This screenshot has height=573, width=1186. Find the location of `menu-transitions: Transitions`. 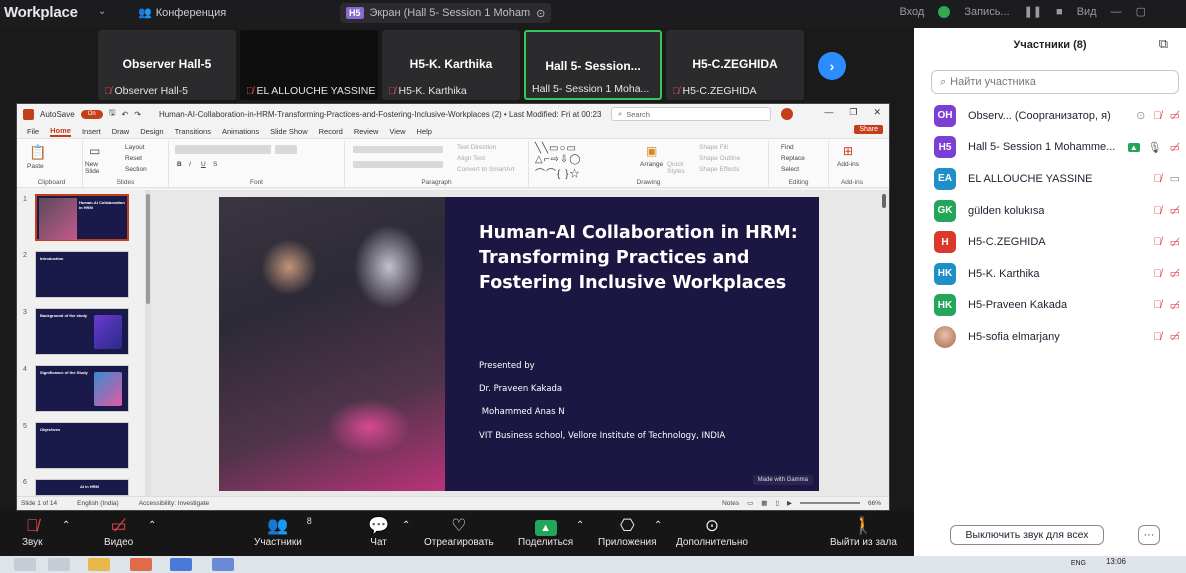

menu-transitions: Transitions is located at coordinates (193, 131).